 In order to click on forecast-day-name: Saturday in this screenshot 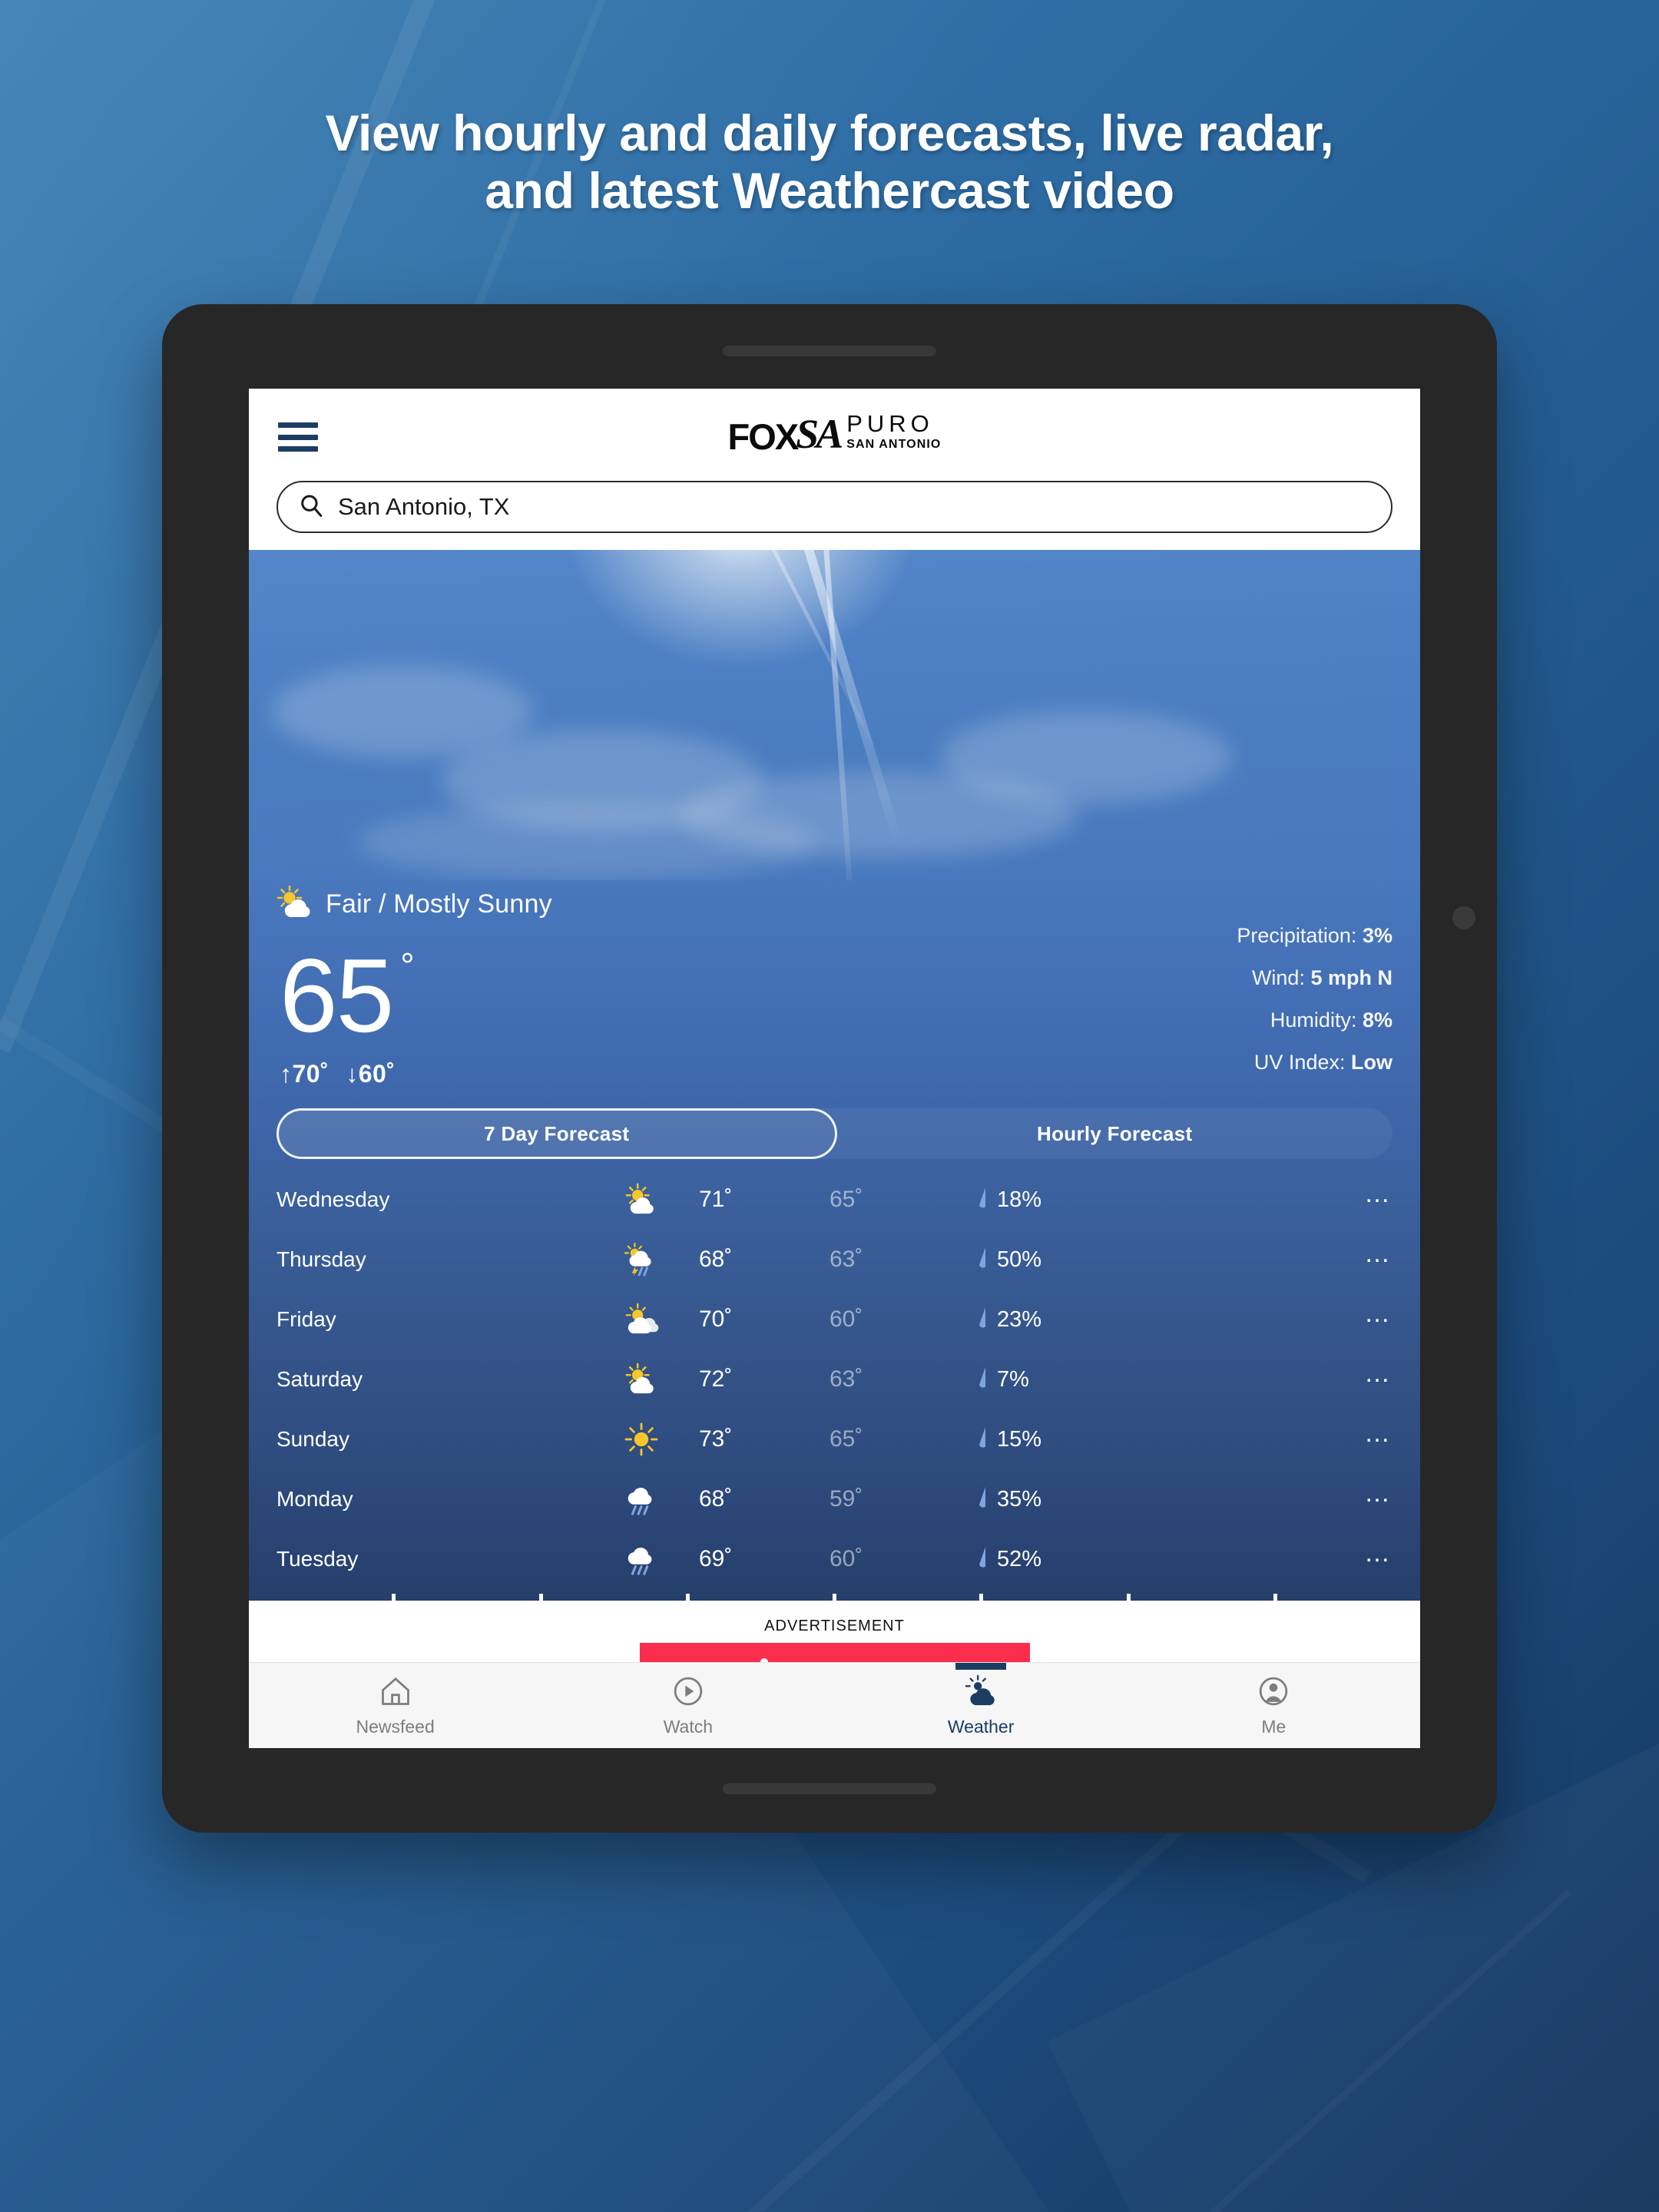, I will do `click(320, 1379)`.